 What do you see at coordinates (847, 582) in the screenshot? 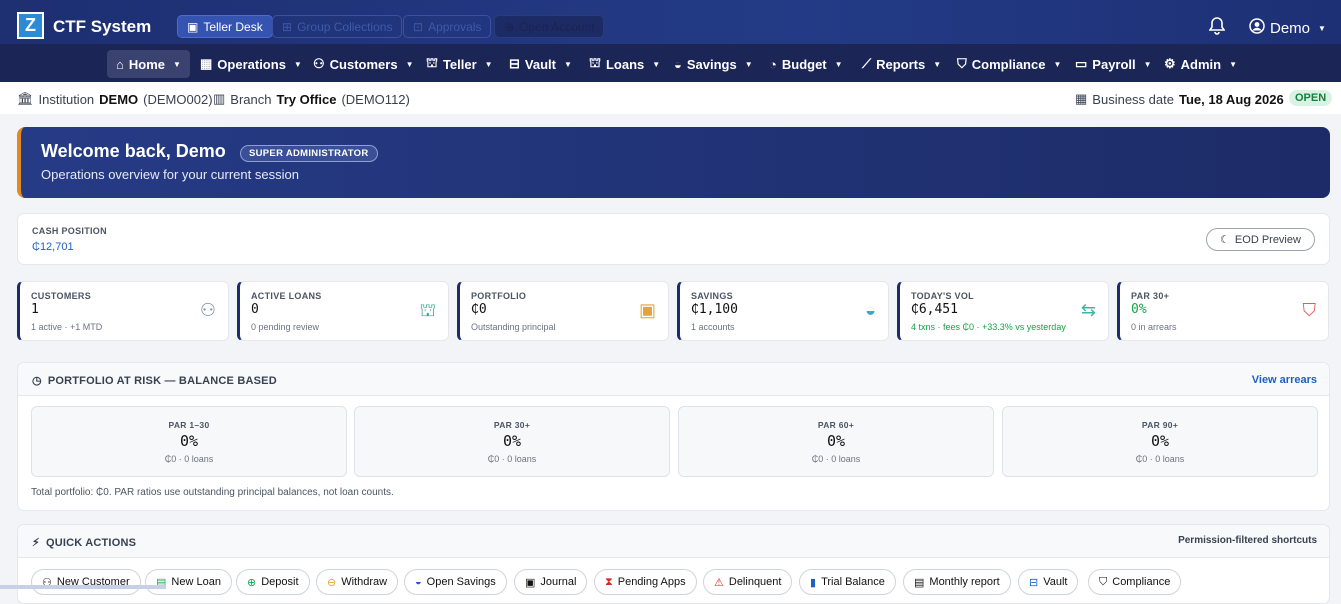
I see `quick-trial-balance-button: ▮ Trial Balance` at bounding box center [847, 582].